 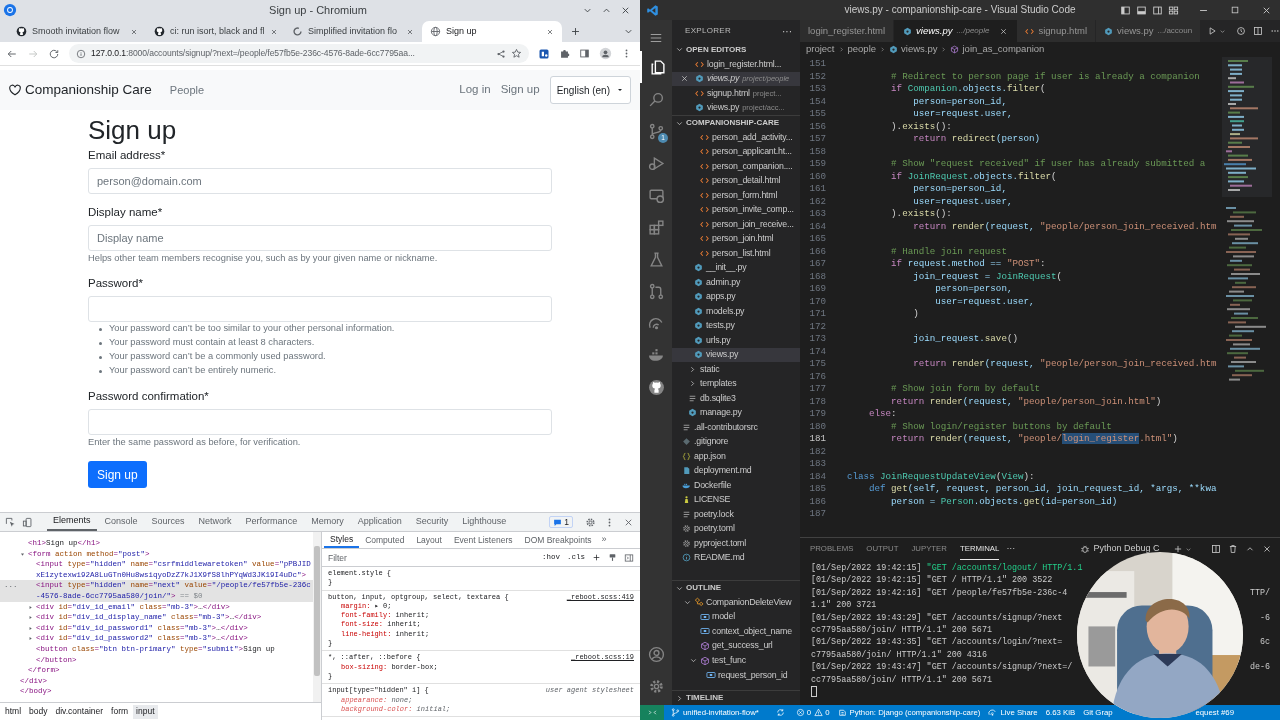 I want to click on toggle-panel-icon, so click(x=1141, y=10).